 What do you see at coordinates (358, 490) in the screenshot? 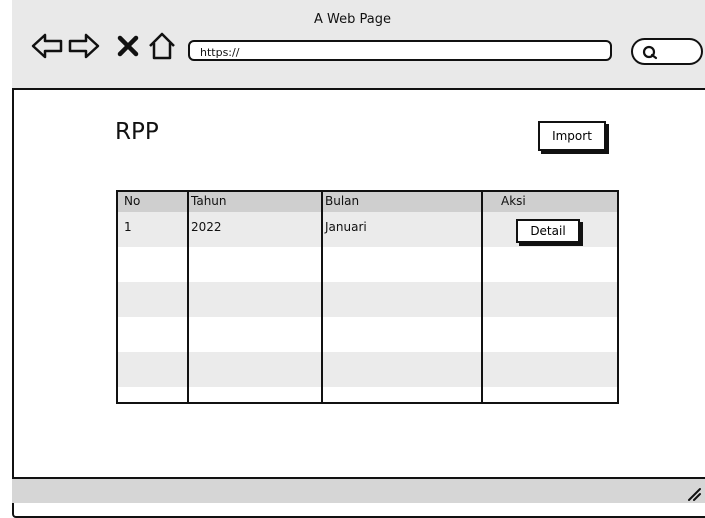
I see `browser-status-bar` at bounding box center [358, 490].